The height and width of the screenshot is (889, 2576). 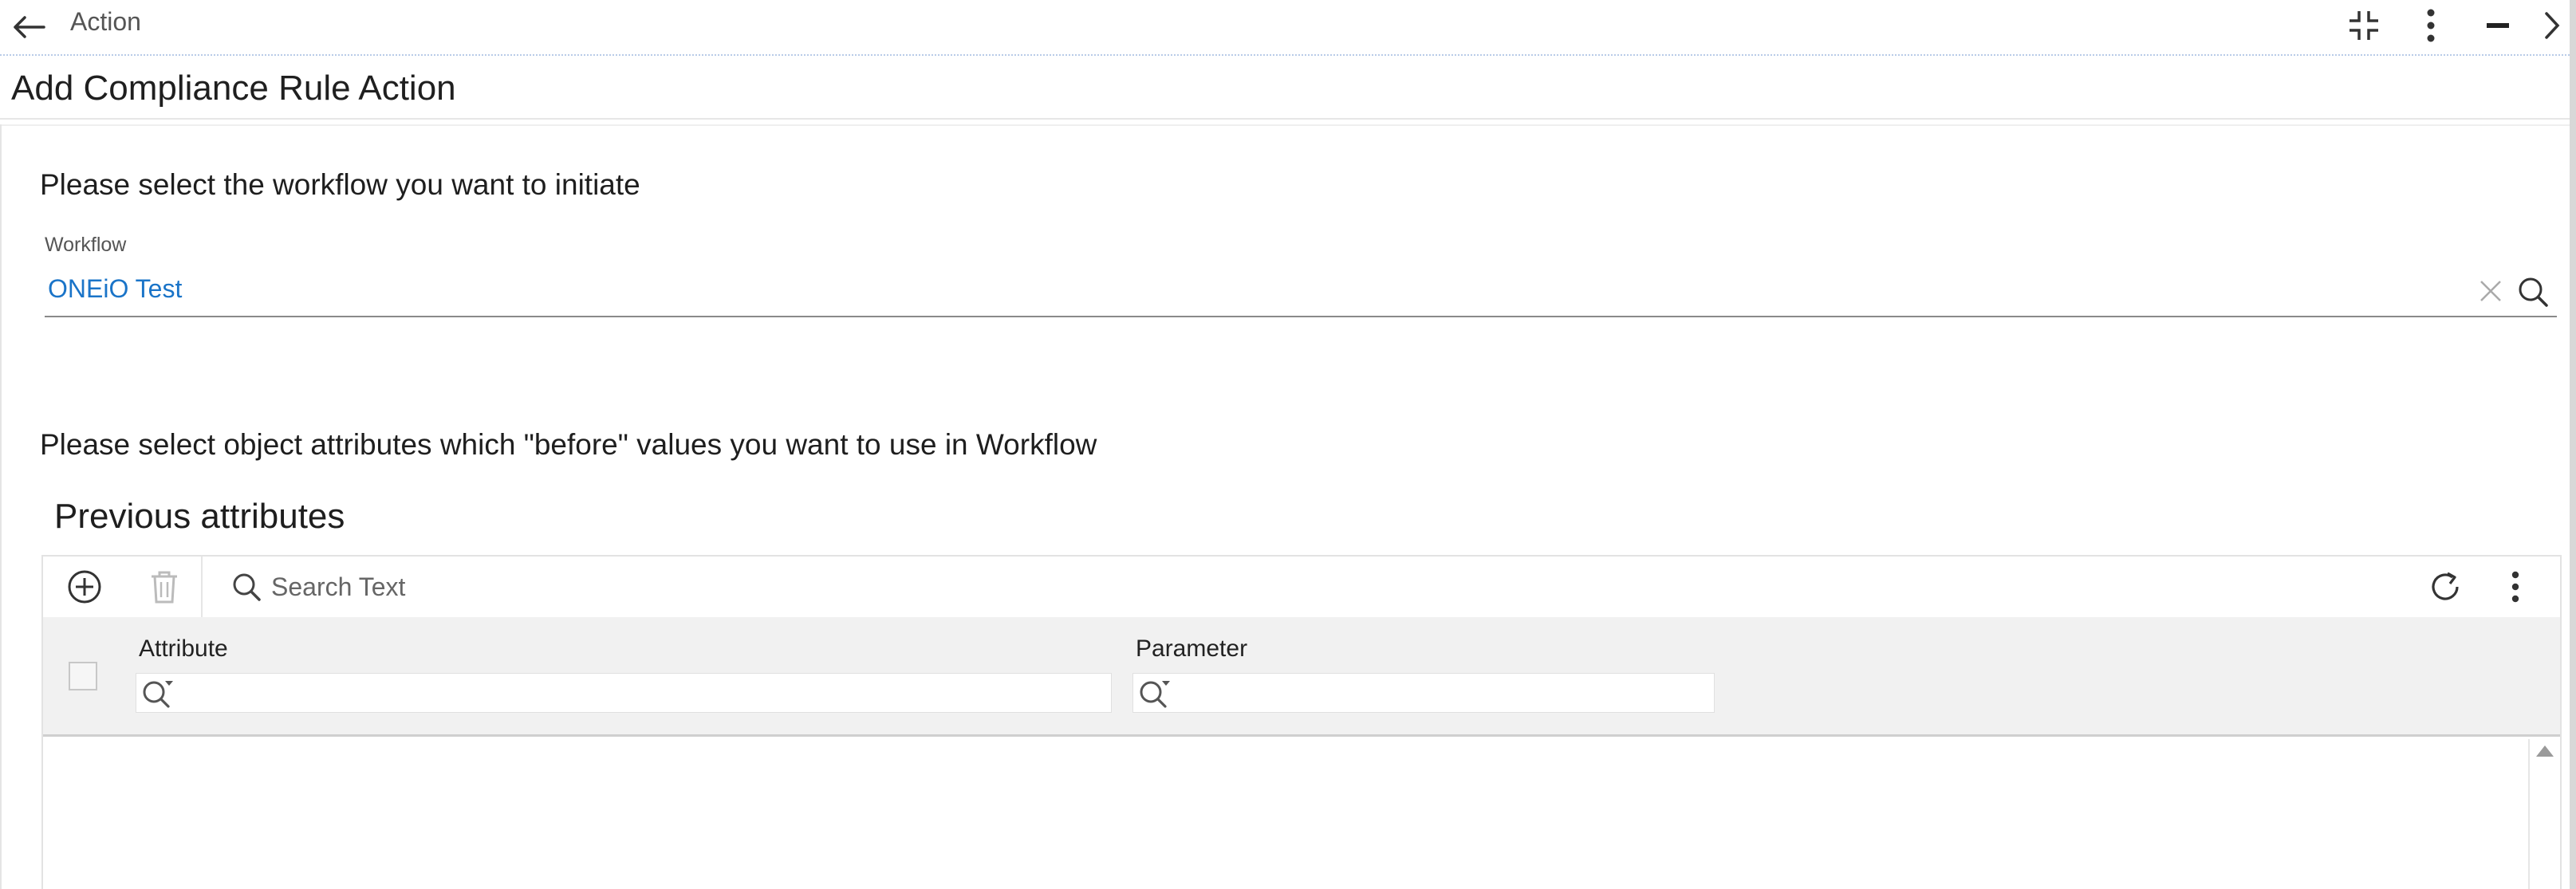 I want to click on table-search, so click(x=1308, y=587).